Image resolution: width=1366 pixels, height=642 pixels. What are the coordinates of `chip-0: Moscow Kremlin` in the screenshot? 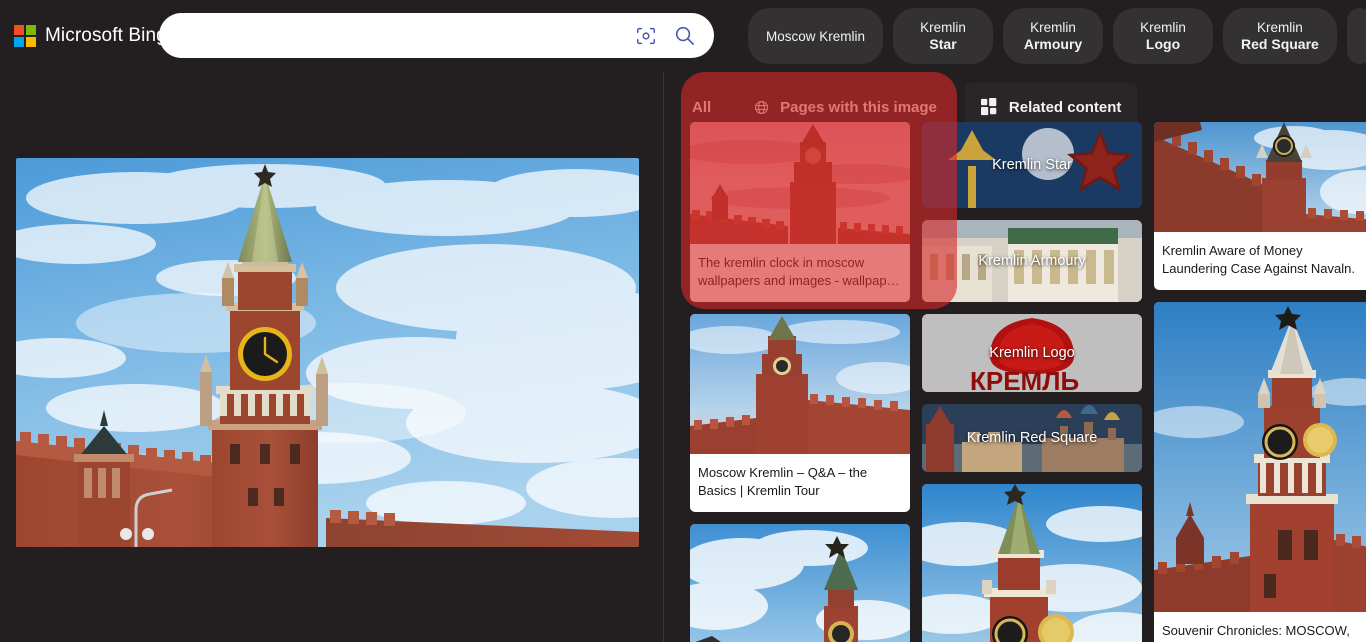 It's located at (816, 36).